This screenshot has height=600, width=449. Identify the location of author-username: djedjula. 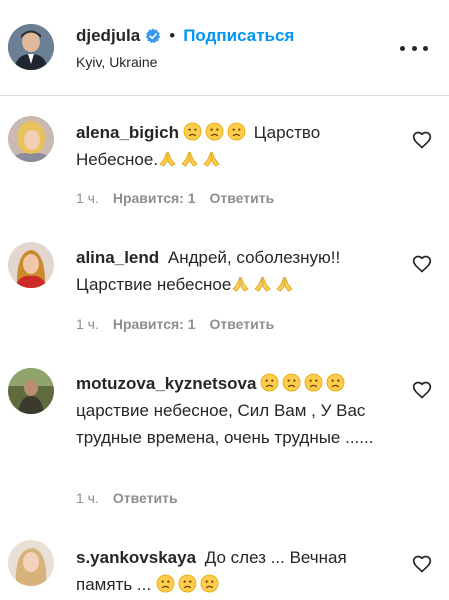
(108, 36).